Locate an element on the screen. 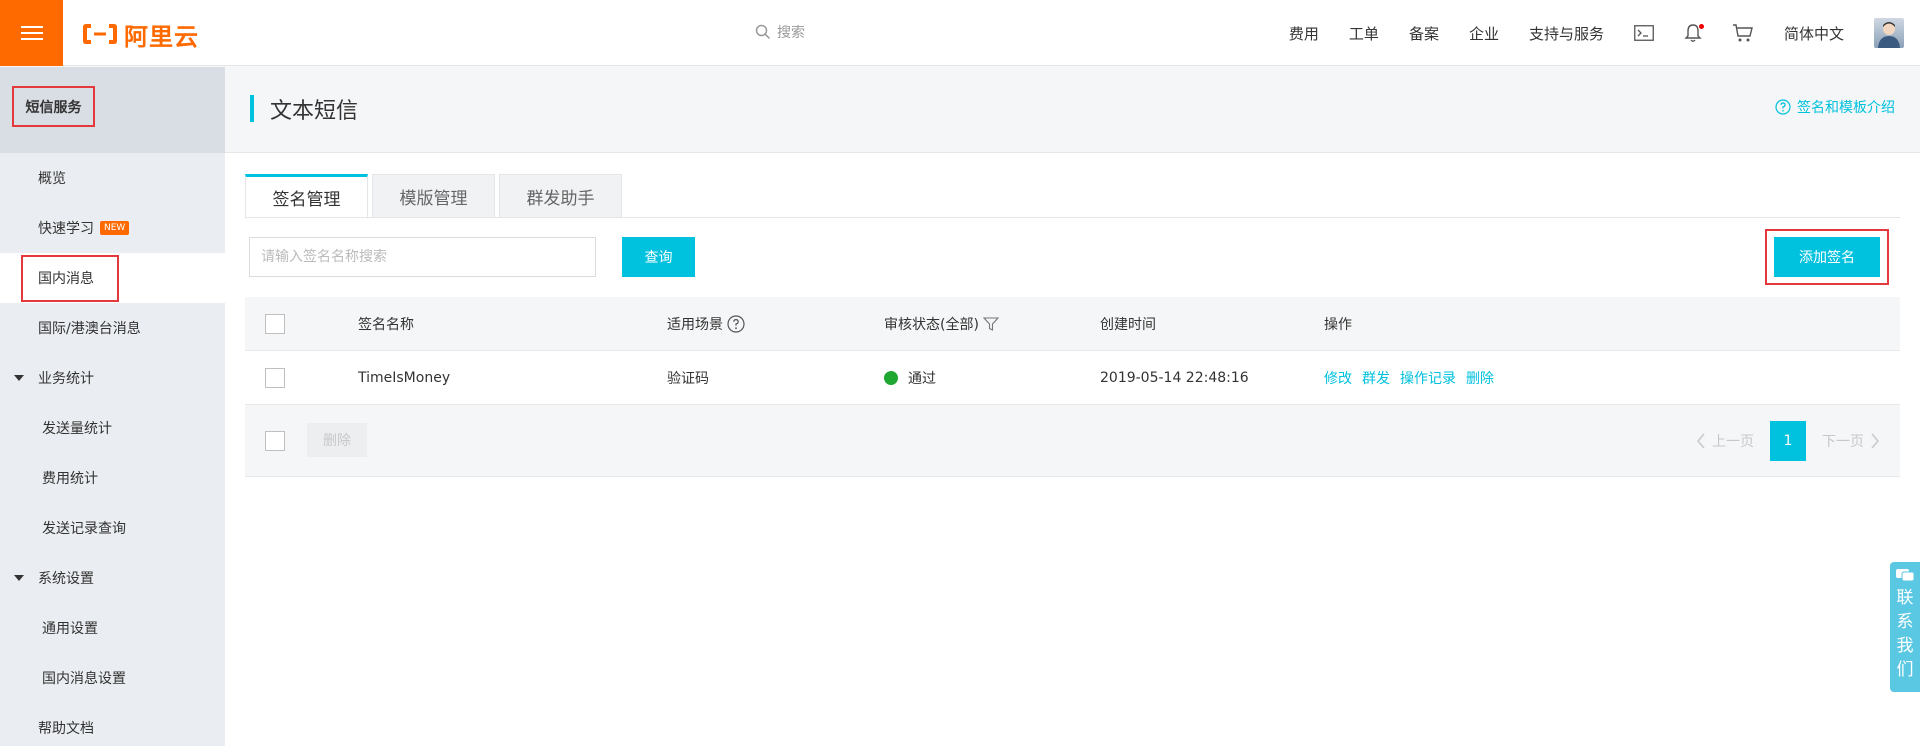 This screenshot has height=746, width=1920. new-badge: NEW is located at coordinates (115, 228).